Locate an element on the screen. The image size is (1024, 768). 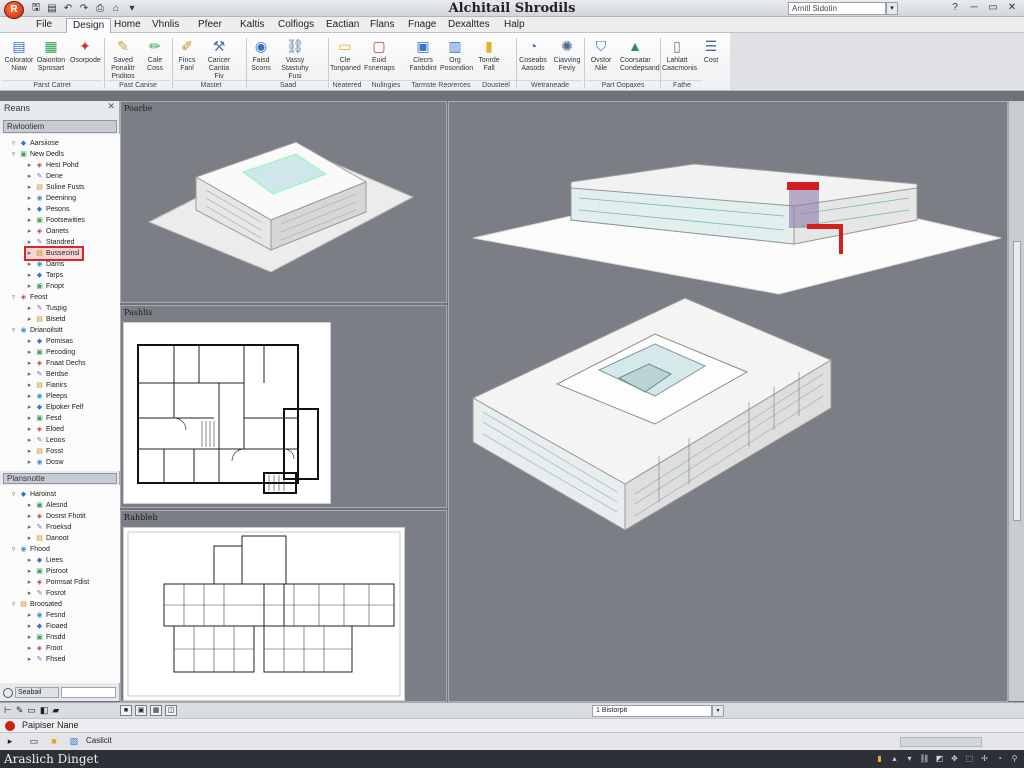
tab-kaltis: Kaltis is located at coordinates (252, 25).